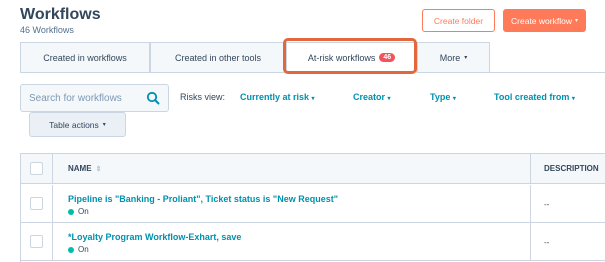 This screenshot has height=262, width=605. Describe the element at coordinates (60, 14) in the screenshot. I see `page-title: Workflows` at that location.